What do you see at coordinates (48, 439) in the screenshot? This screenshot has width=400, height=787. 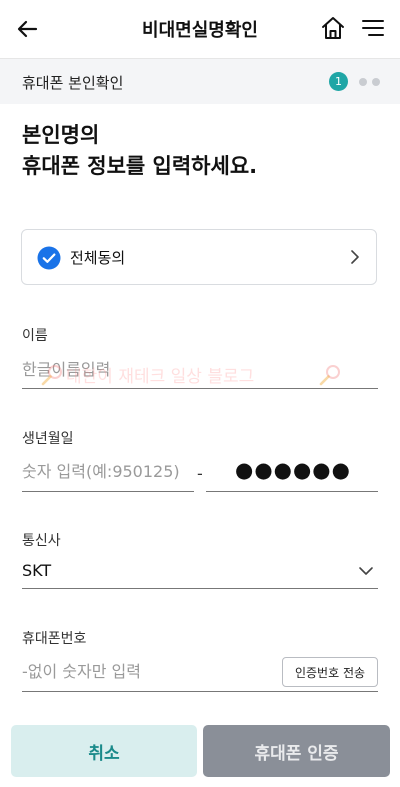 I see `birth-label: 생년월일` at bounding box center [48, 439].